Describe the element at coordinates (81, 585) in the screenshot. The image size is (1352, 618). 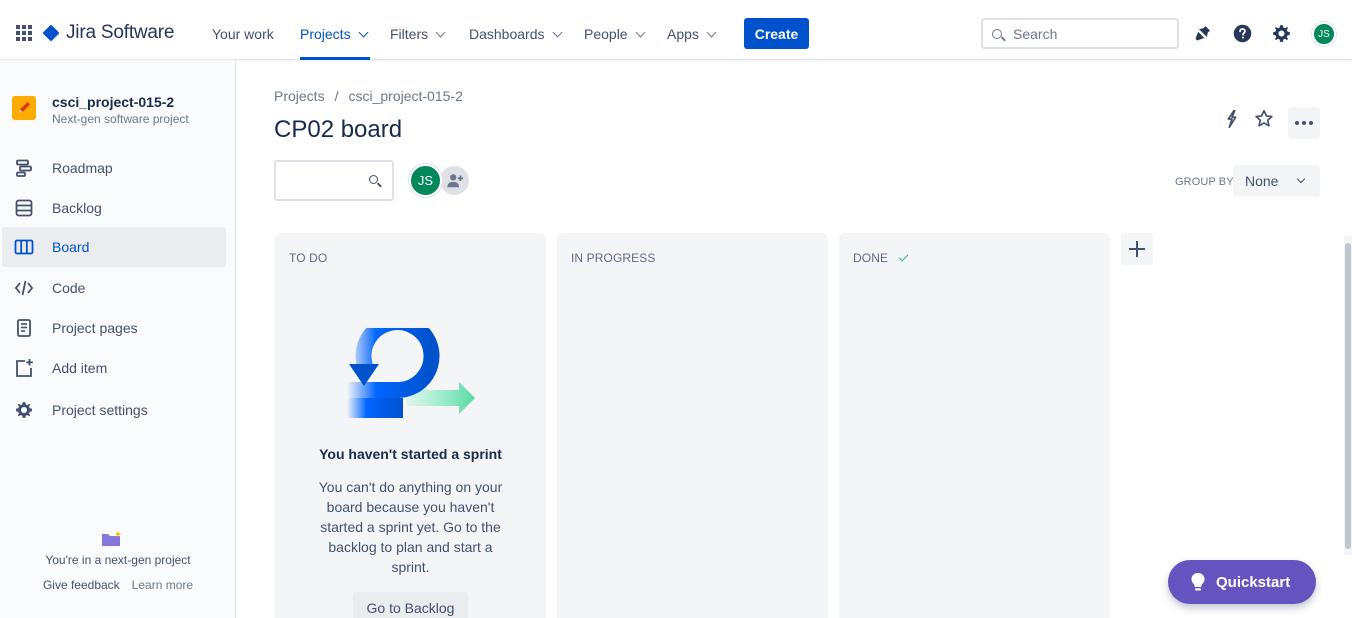
I see `give-feedback-link: Give feedback` at that location.